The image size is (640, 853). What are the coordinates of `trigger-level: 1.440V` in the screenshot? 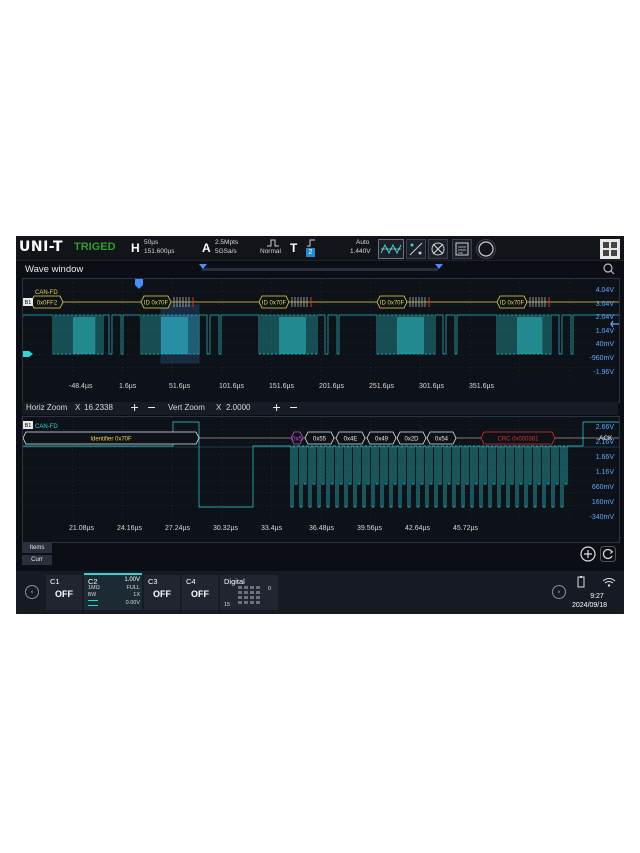 It's located at (360, 252).